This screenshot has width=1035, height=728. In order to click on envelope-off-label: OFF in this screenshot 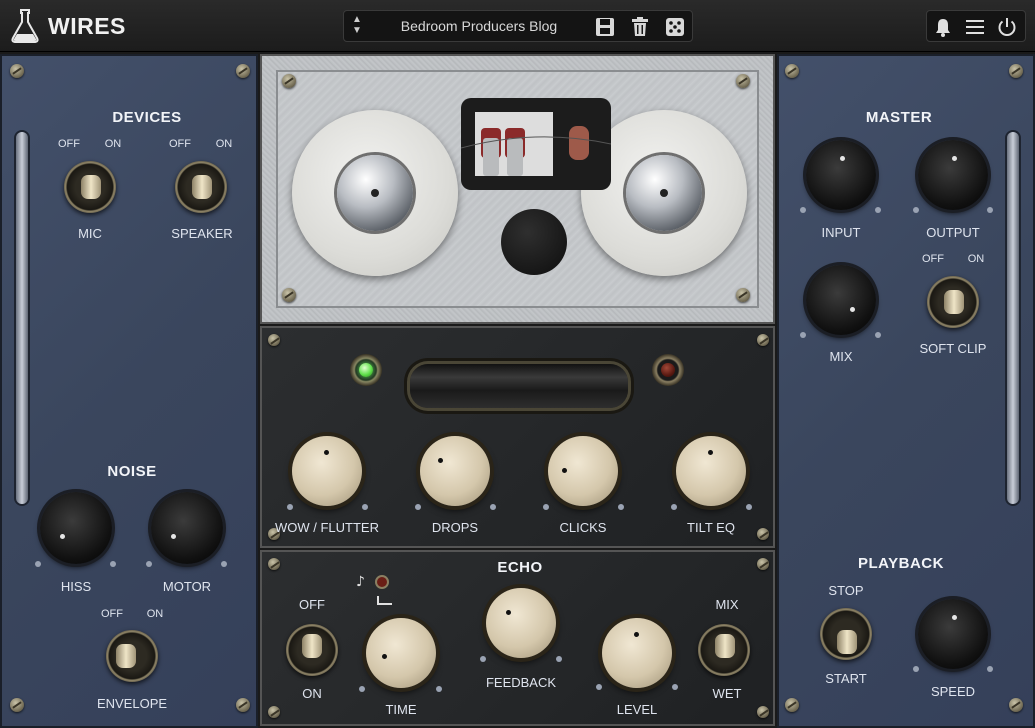, I will do `click(112, 614)`.